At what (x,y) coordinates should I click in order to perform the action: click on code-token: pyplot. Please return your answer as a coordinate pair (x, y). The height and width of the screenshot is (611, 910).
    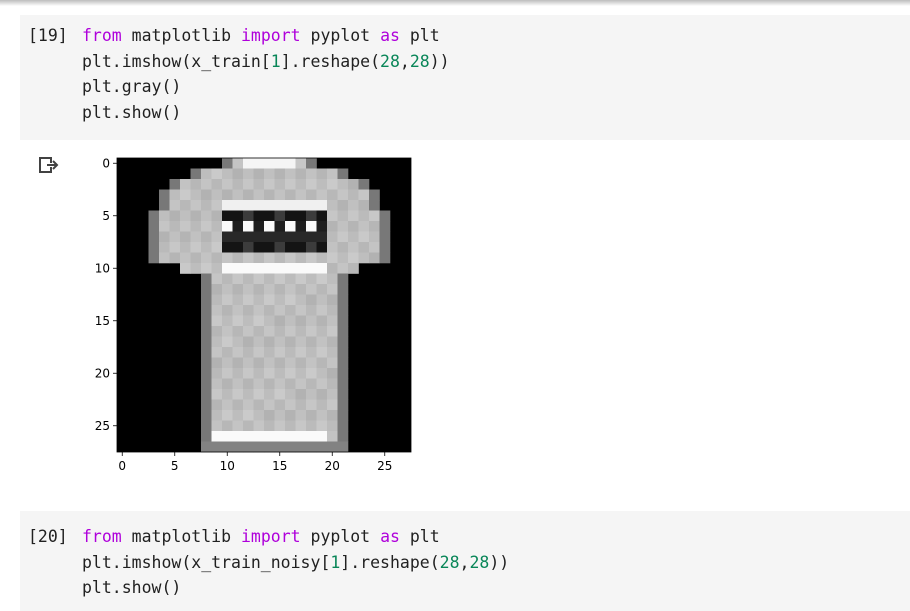
    Looking at the image, I should click on (340, 35).